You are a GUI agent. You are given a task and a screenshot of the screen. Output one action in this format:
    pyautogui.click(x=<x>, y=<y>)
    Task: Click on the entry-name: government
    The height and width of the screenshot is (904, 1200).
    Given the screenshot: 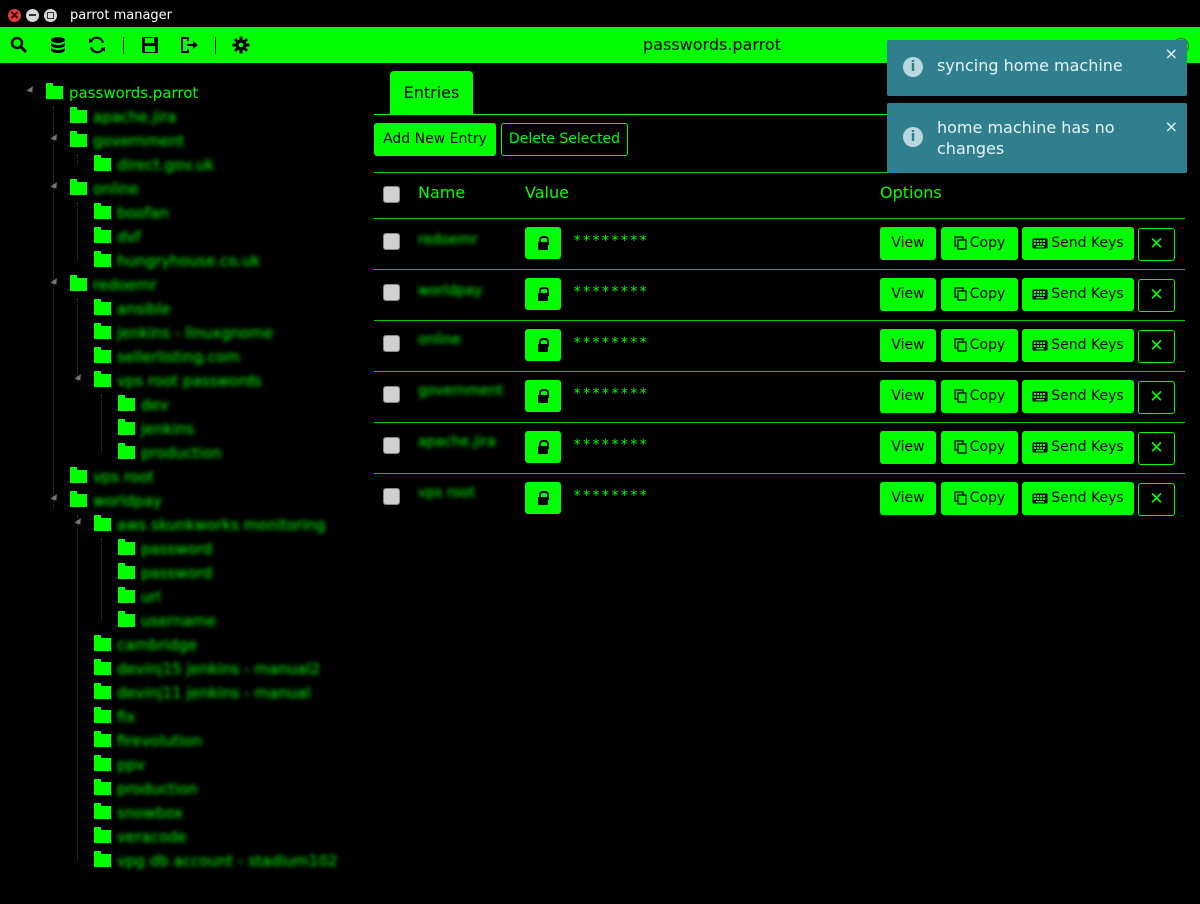 What is the action you would take?
    pyautogui.click(x=461, y=391)
    